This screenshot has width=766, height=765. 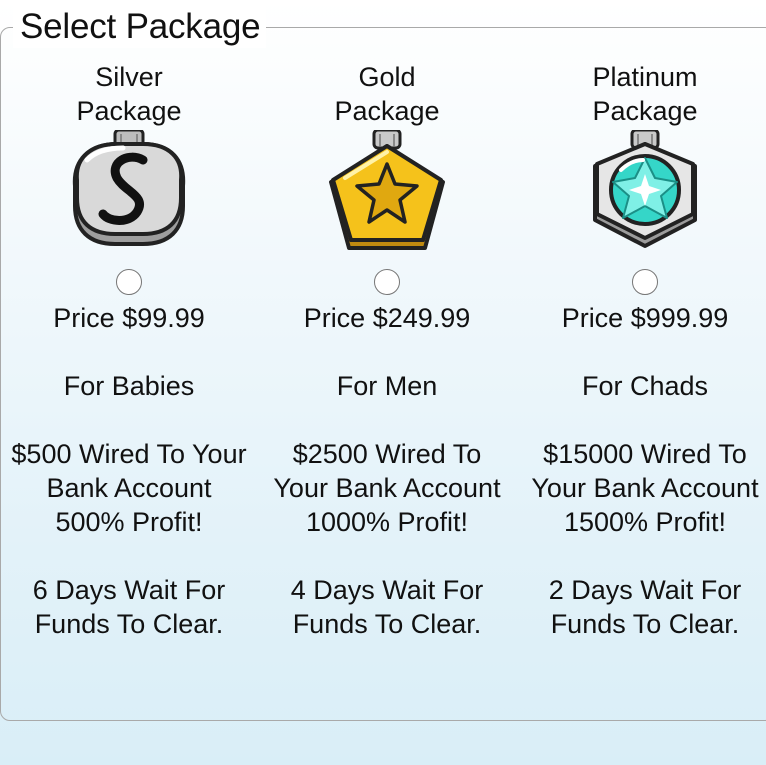 I want to click on platinum-package-radio, so click(x=645, y=282).